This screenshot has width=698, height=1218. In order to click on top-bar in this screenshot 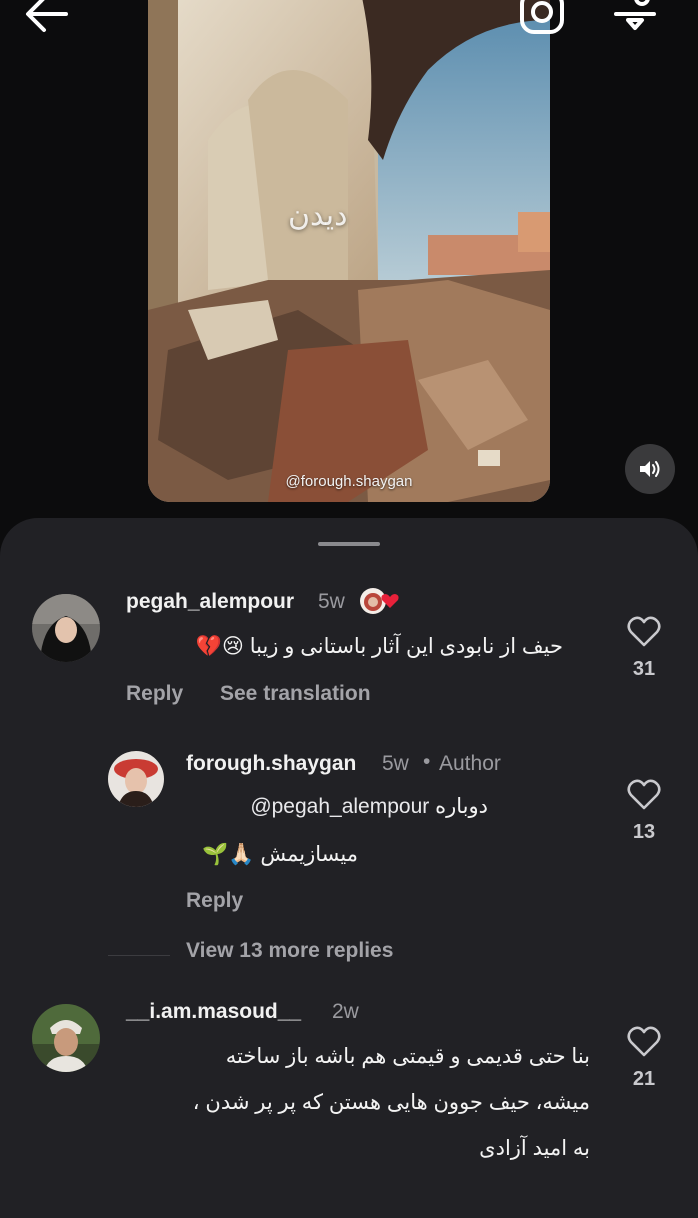, I will do `click(349, 25)`.